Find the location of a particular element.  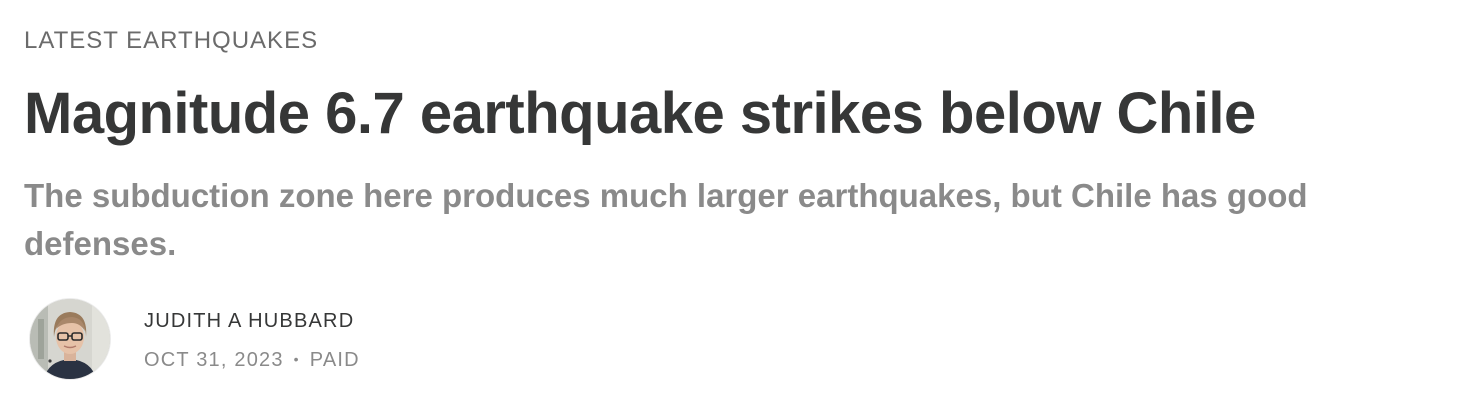

author-name: Judith A Hubbard is located at coordinates (249, 321).